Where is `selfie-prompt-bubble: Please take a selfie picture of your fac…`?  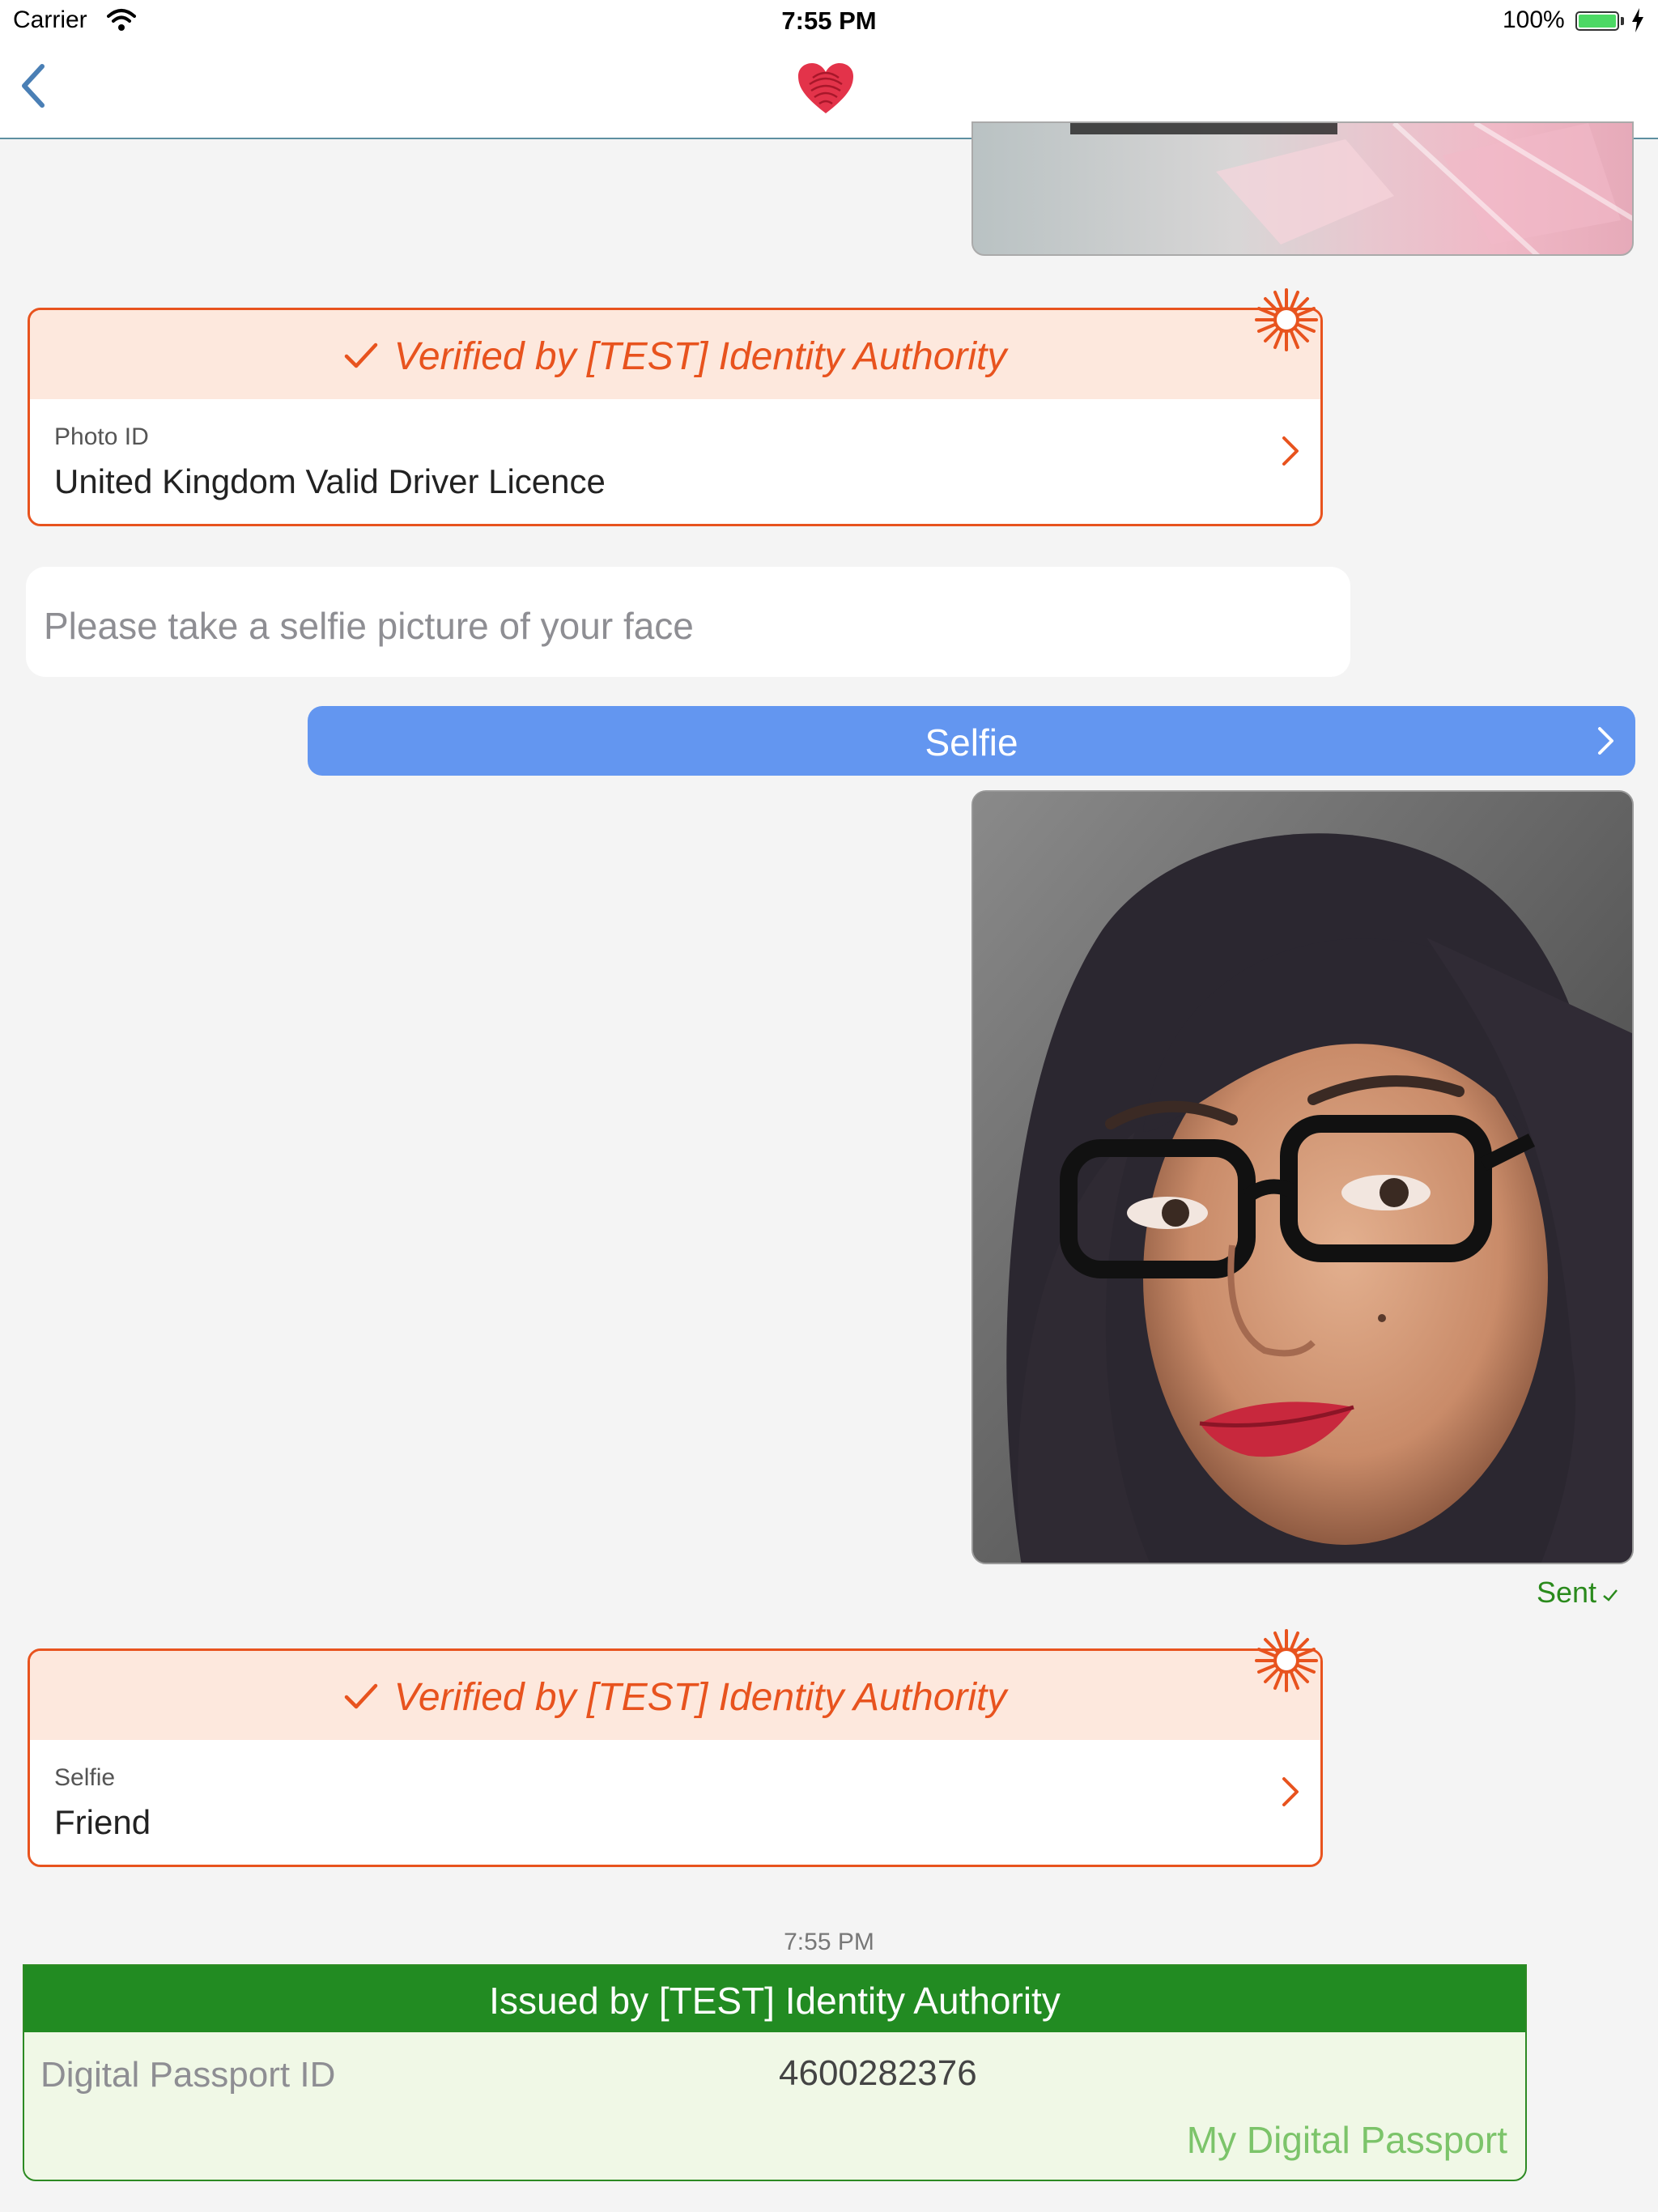
selfie-prompt-bubble: Please take a selfie picture of your fac… is located at coordinates (688, 622).